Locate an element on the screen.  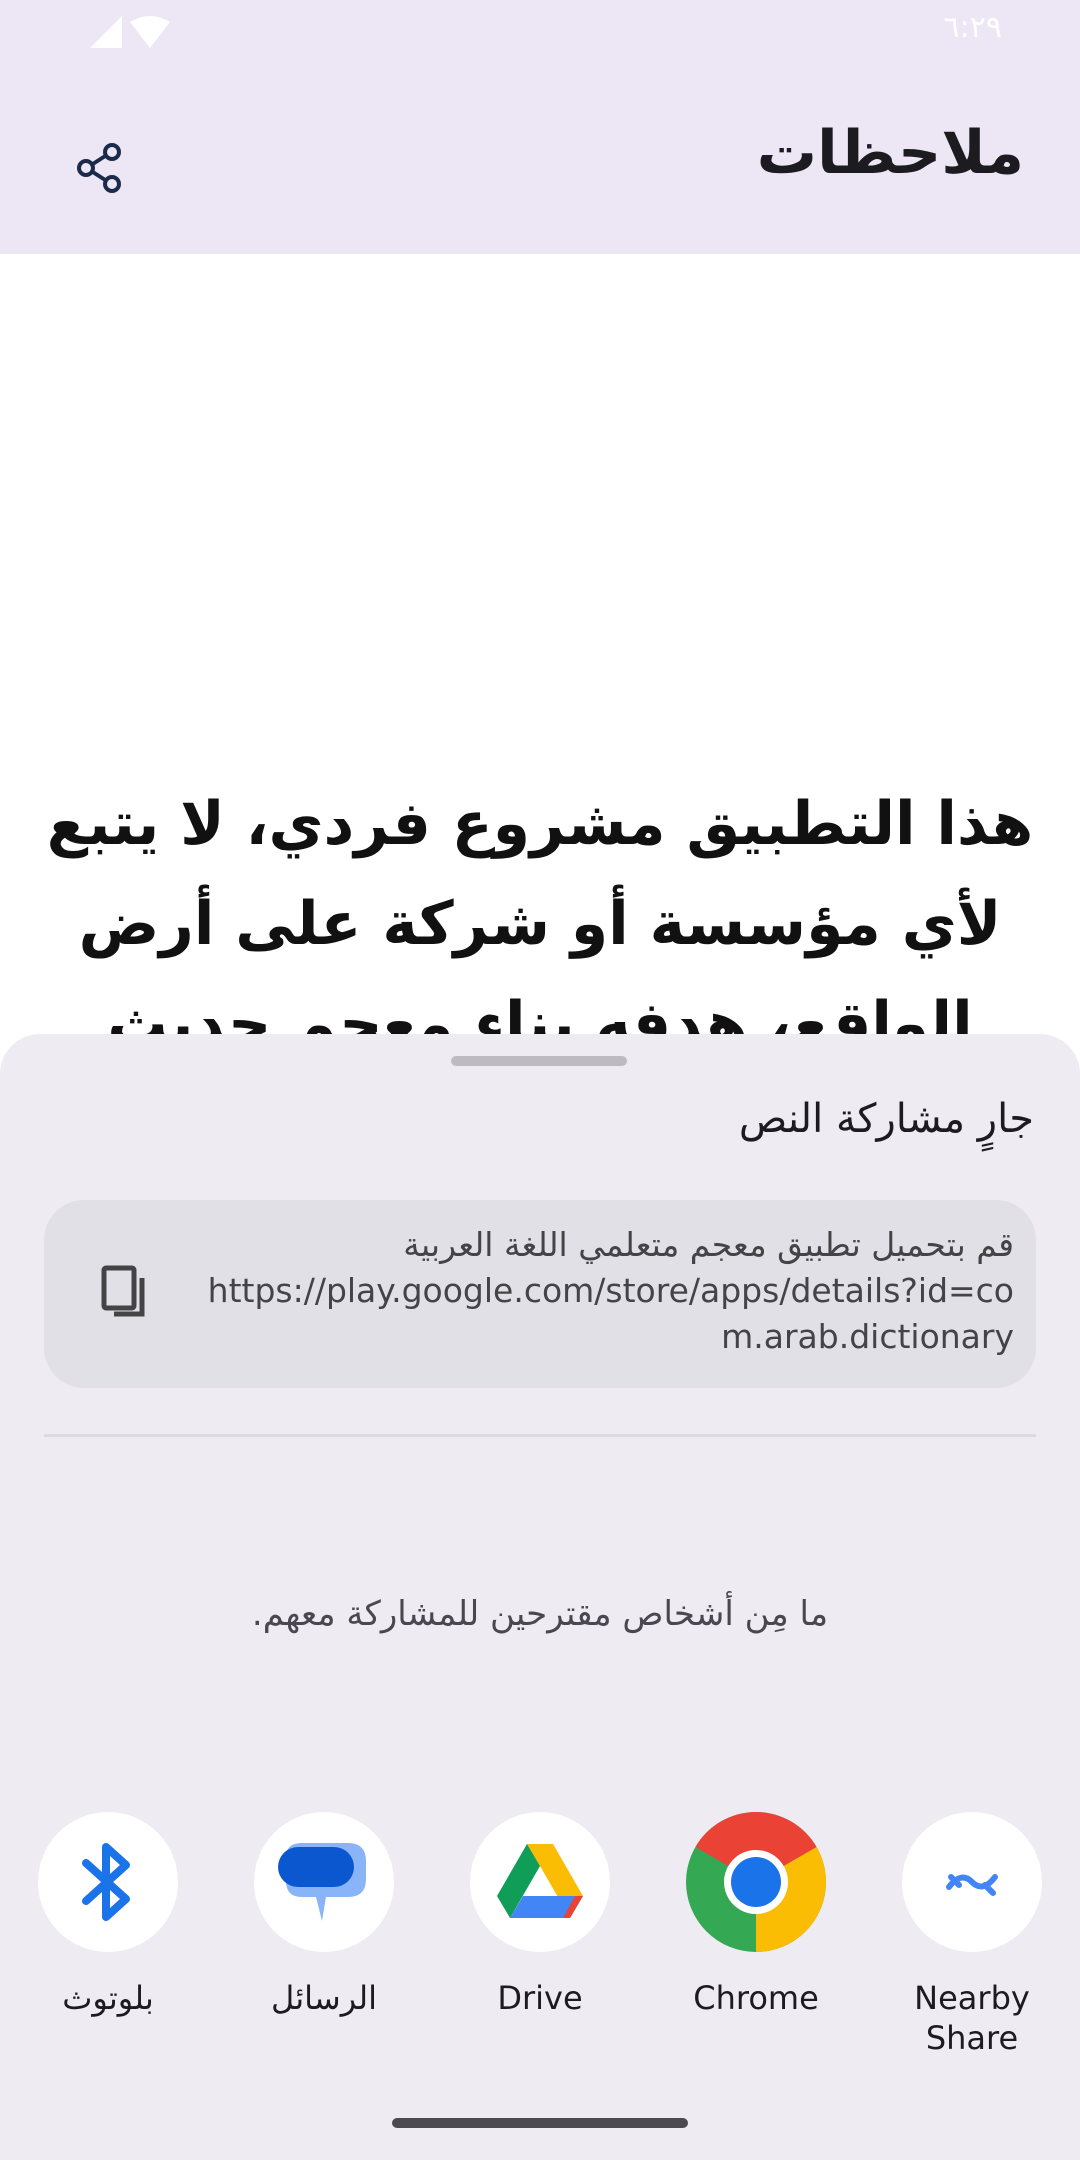
share-target-label: الرسائل is located at coordinates (324, 1998).